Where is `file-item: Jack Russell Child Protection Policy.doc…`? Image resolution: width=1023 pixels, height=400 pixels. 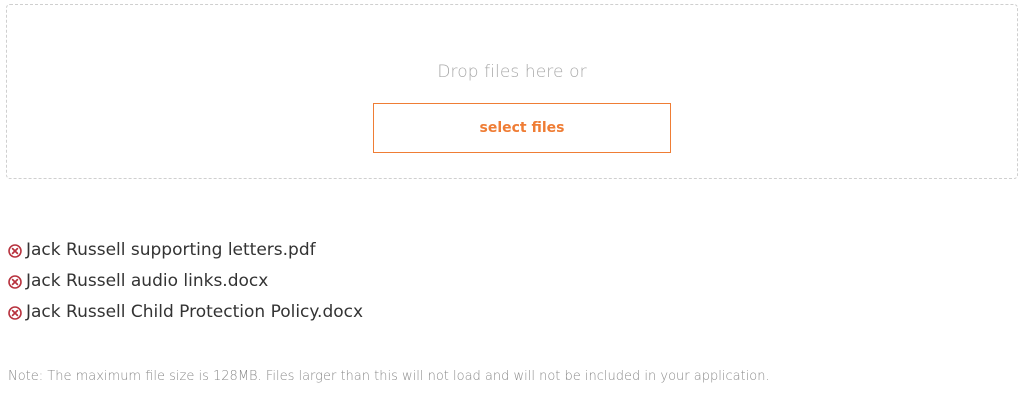
file-item: Jack Russell Child Protection Policy.doc… is located at coordinates (185, 311).